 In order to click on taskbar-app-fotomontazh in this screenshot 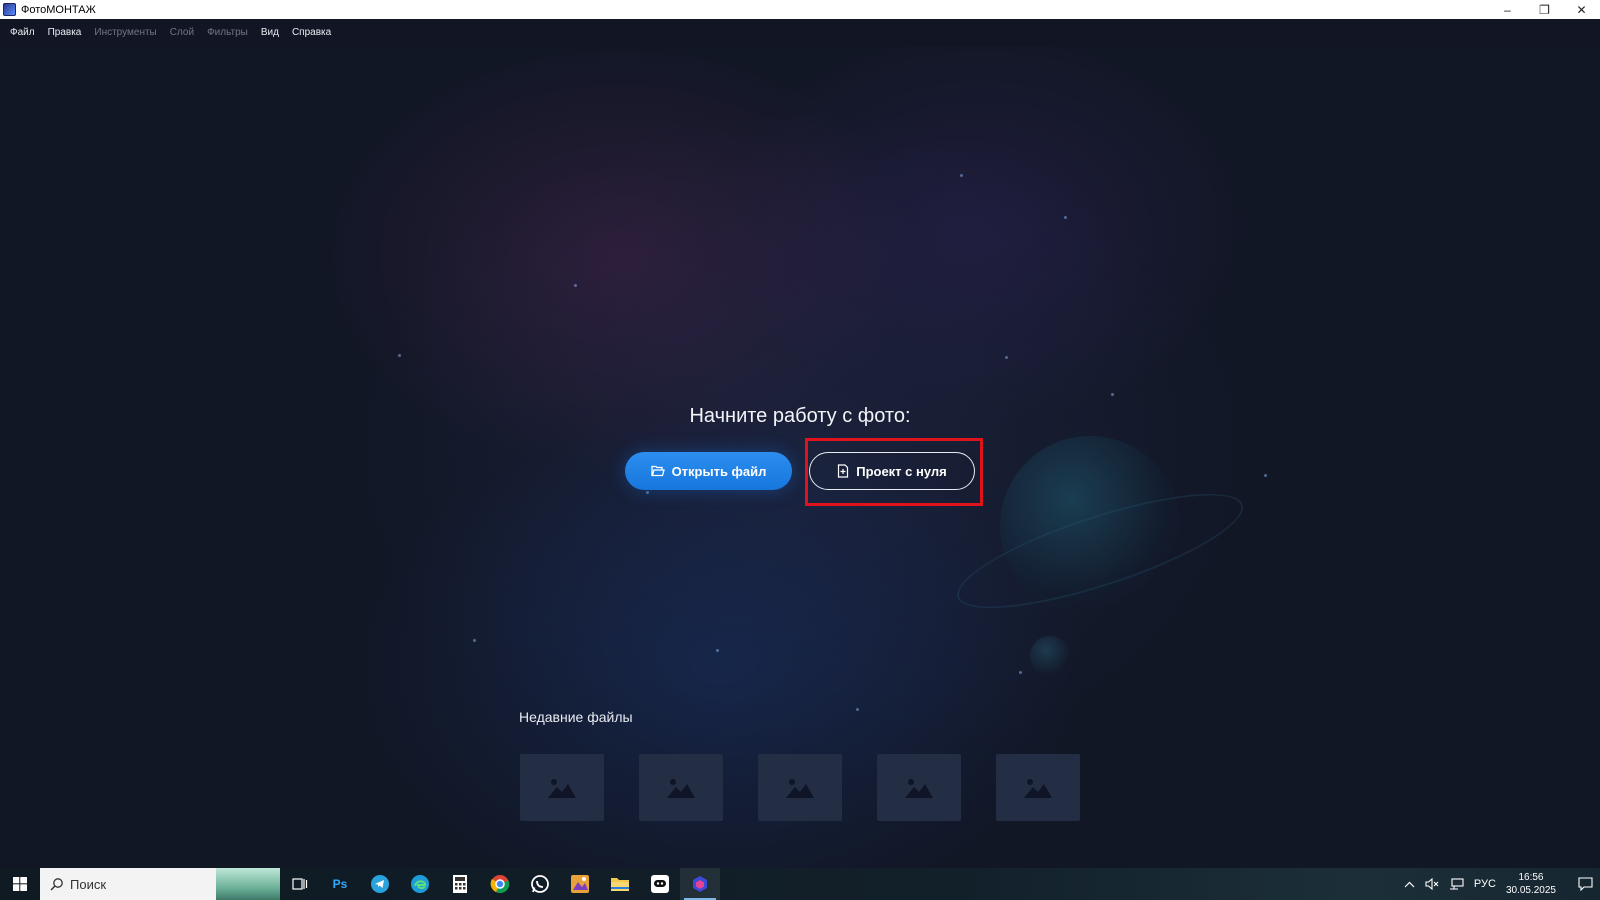, I will do `click(700, 884)`.